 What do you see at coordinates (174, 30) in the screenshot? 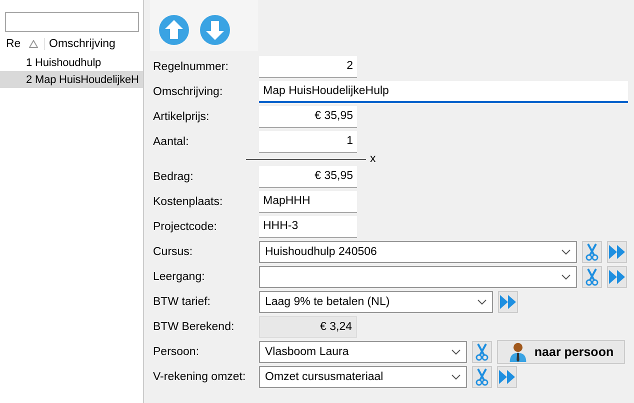
I see `arrow-up-icon` at bounding box center [174, 30].